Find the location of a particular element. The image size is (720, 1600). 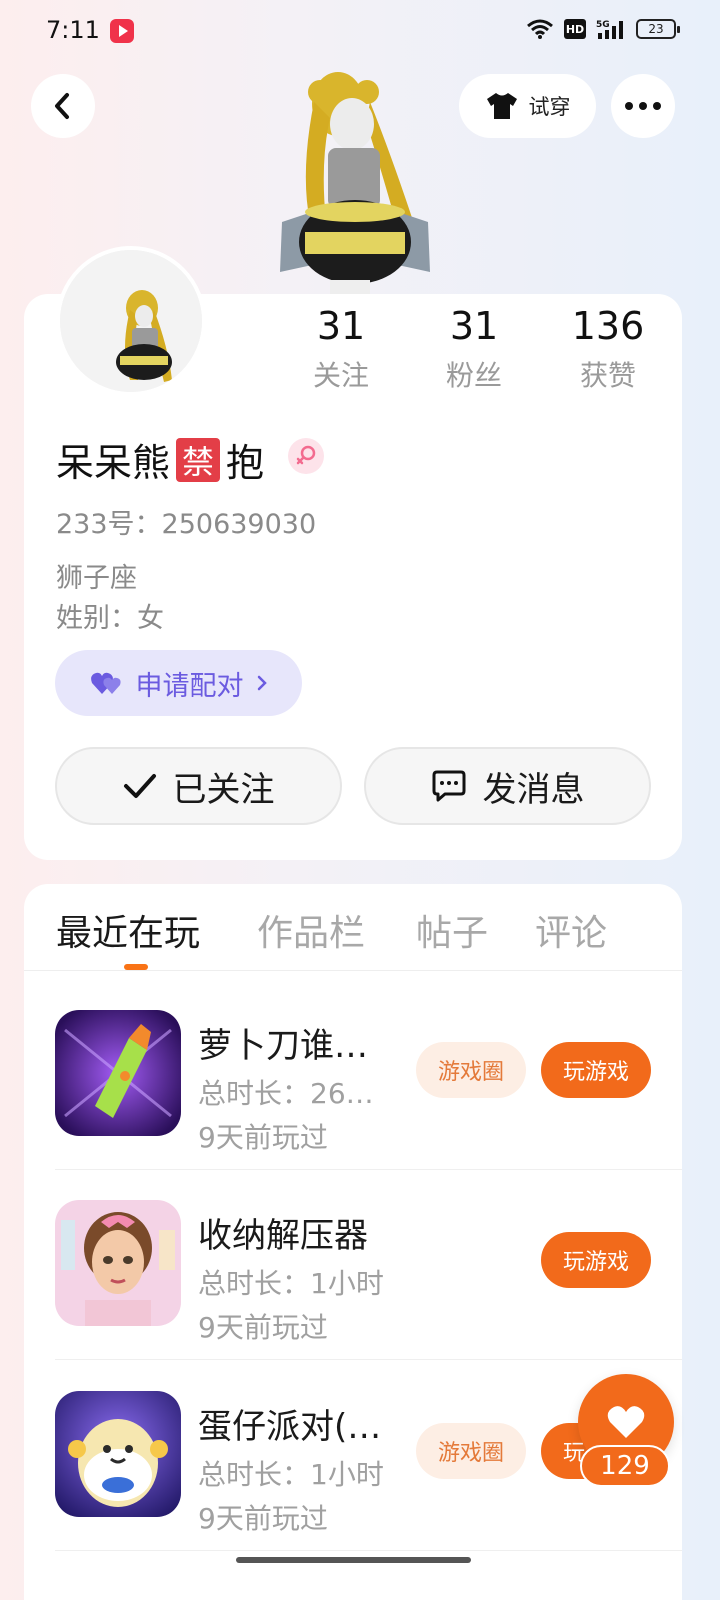

ban-emoji-badge: 禁 is located at coordinates (198, 459).